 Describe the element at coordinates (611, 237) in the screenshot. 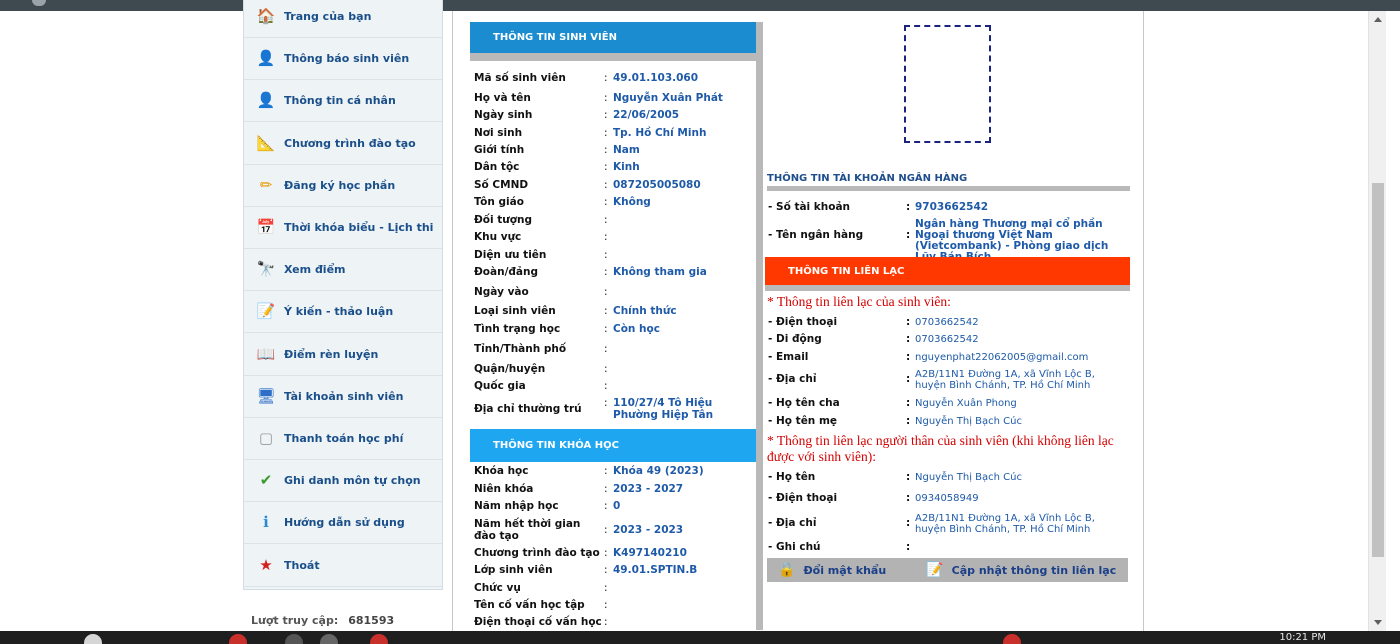

I see `student-field-row: Khu vực:` at that location.